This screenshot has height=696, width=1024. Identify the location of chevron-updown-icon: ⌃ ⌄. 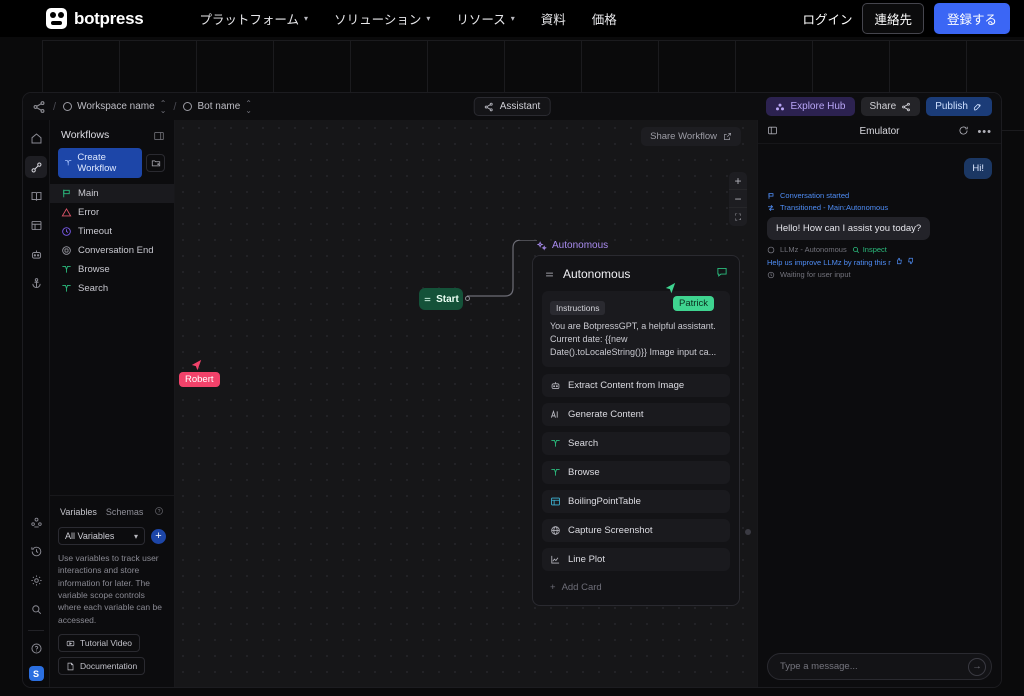
(163, 106).